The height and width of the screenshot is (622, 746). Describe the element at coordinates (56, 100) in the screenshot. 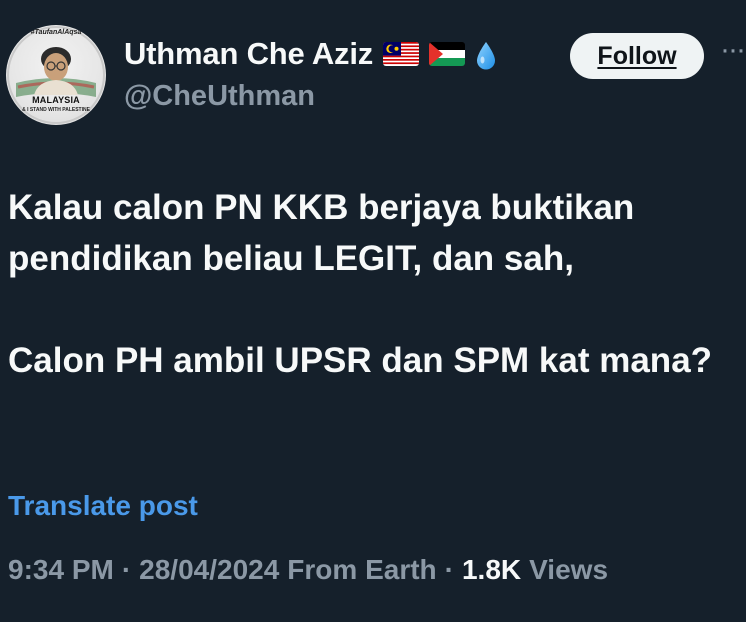

I see `avatar-country-text: MALAYSIA` at that location.